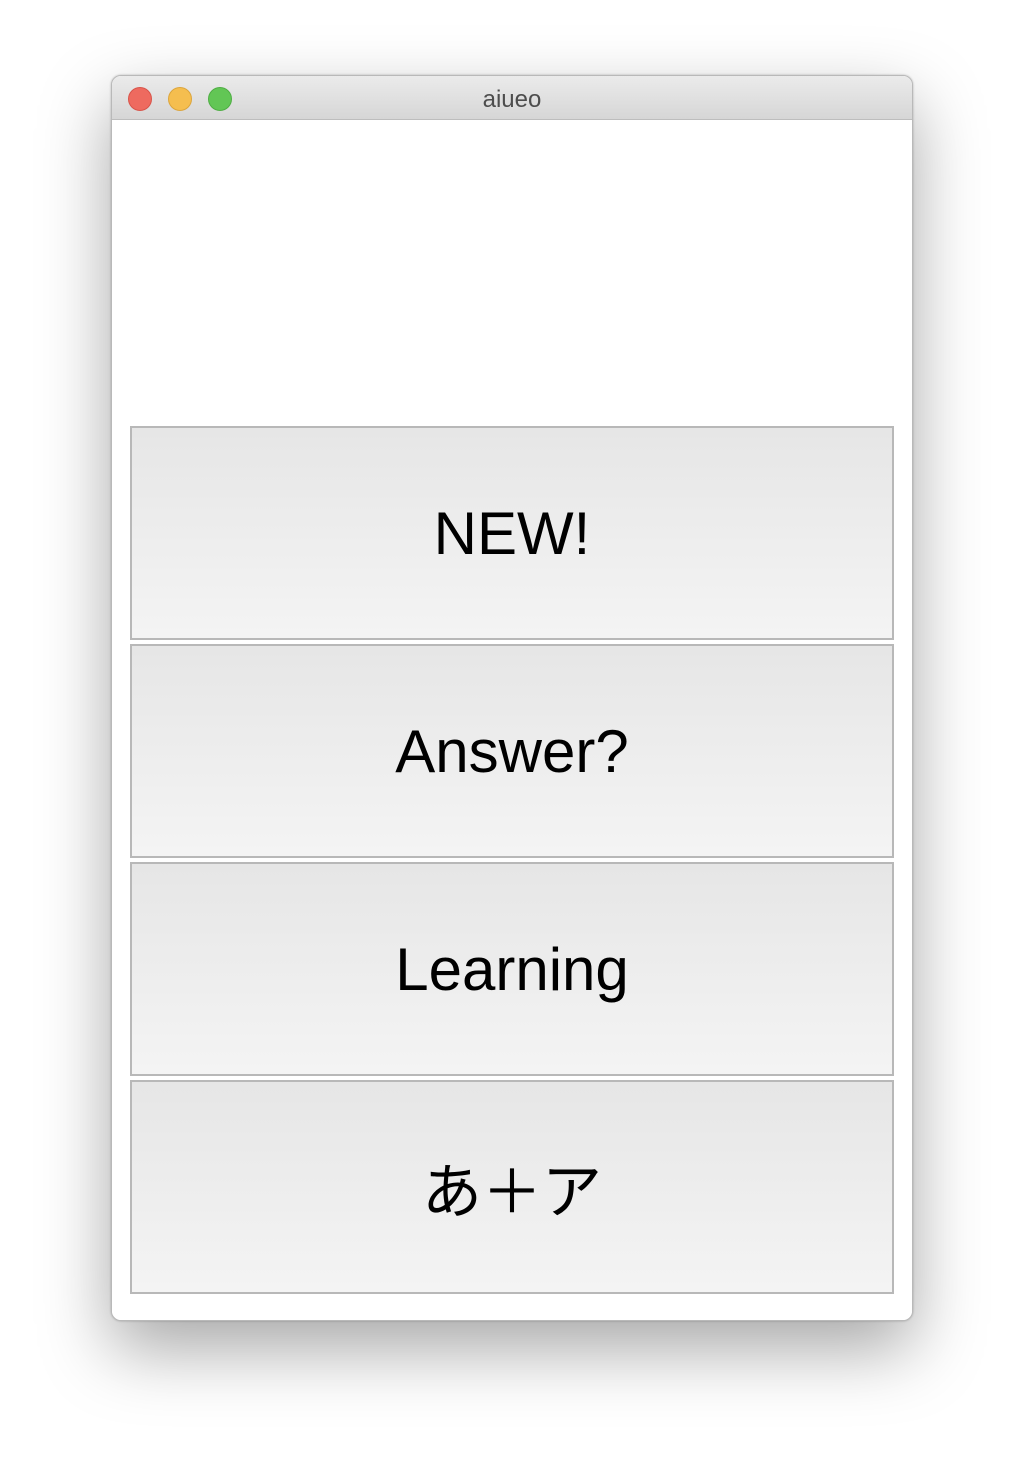 The width and height of the screenshot is (1024, 1468). What do you see at coordinates (512, 533) in the screenshot?
I see `new-button: NEW!` at bounding box center [512, 533].